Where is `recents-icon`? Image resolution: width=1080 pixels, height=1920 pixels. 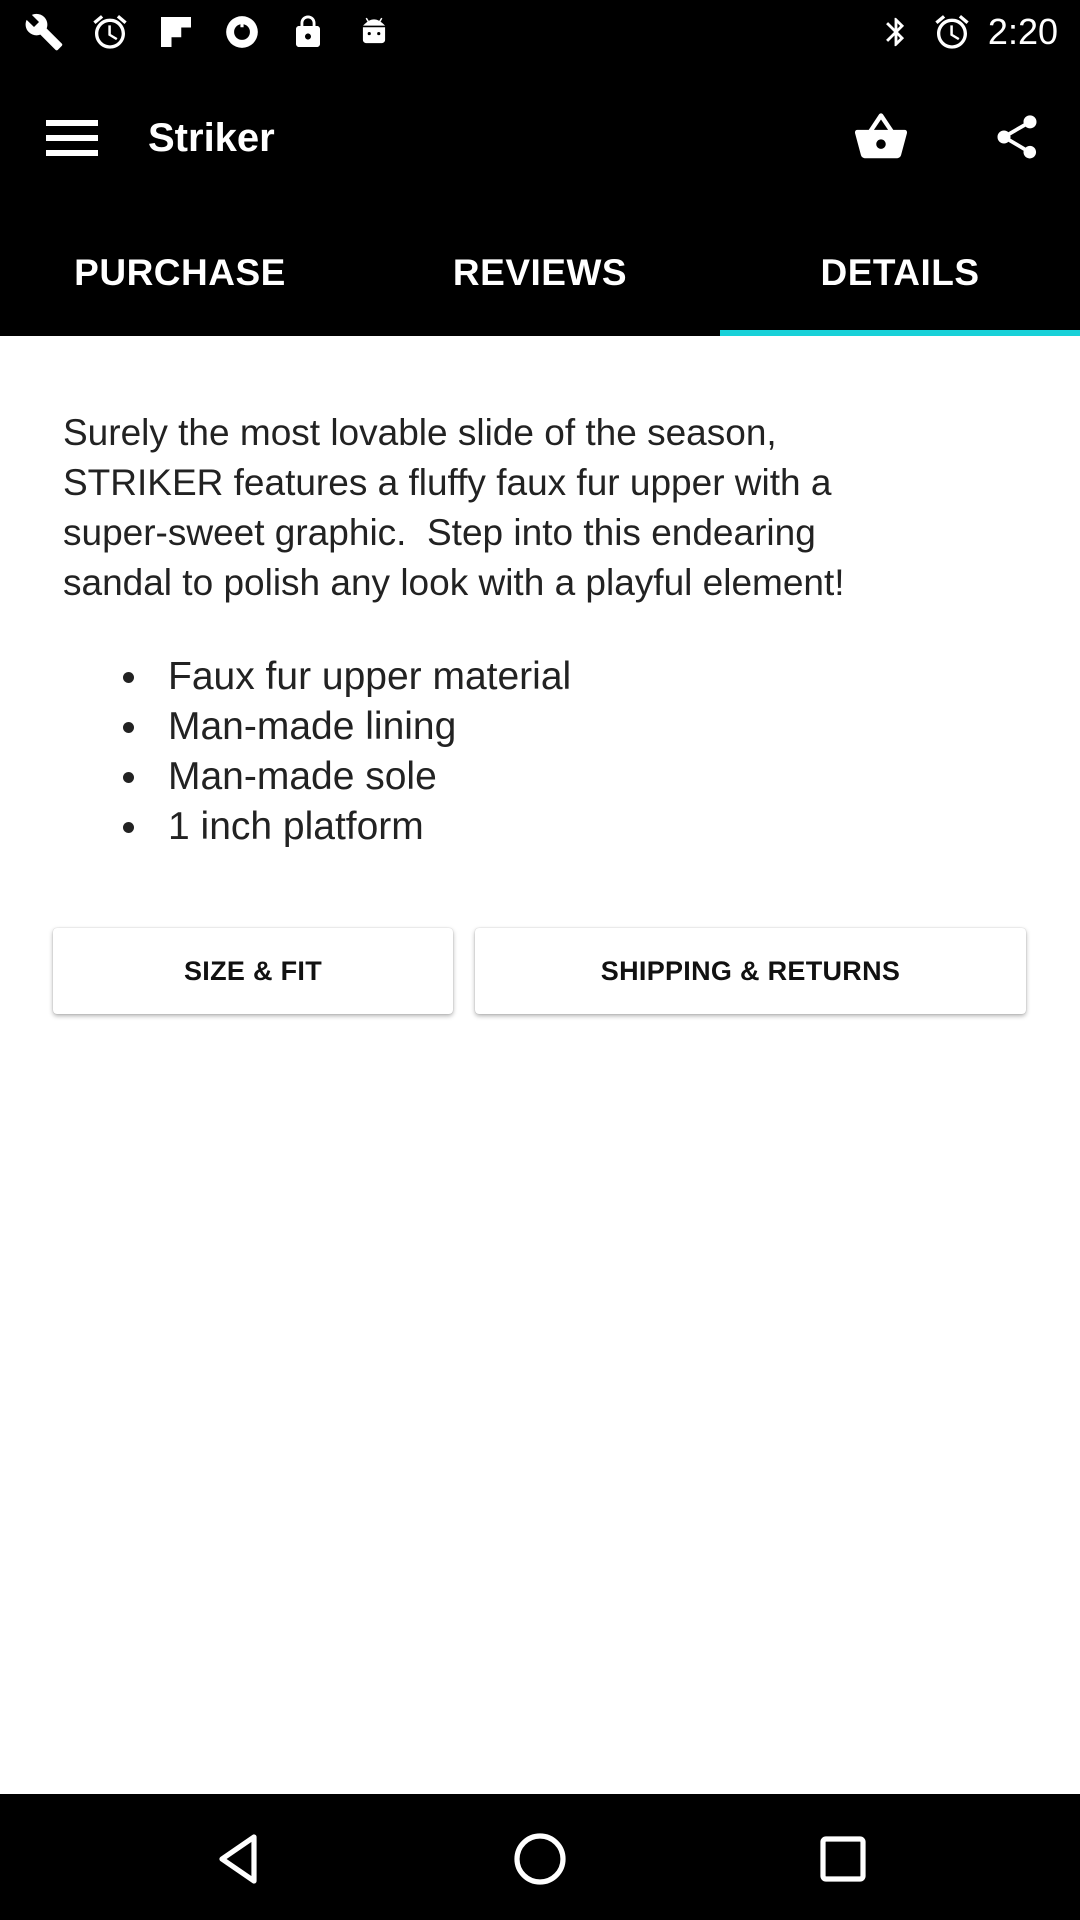
recents-icon is located at coordinates (843, 1859).